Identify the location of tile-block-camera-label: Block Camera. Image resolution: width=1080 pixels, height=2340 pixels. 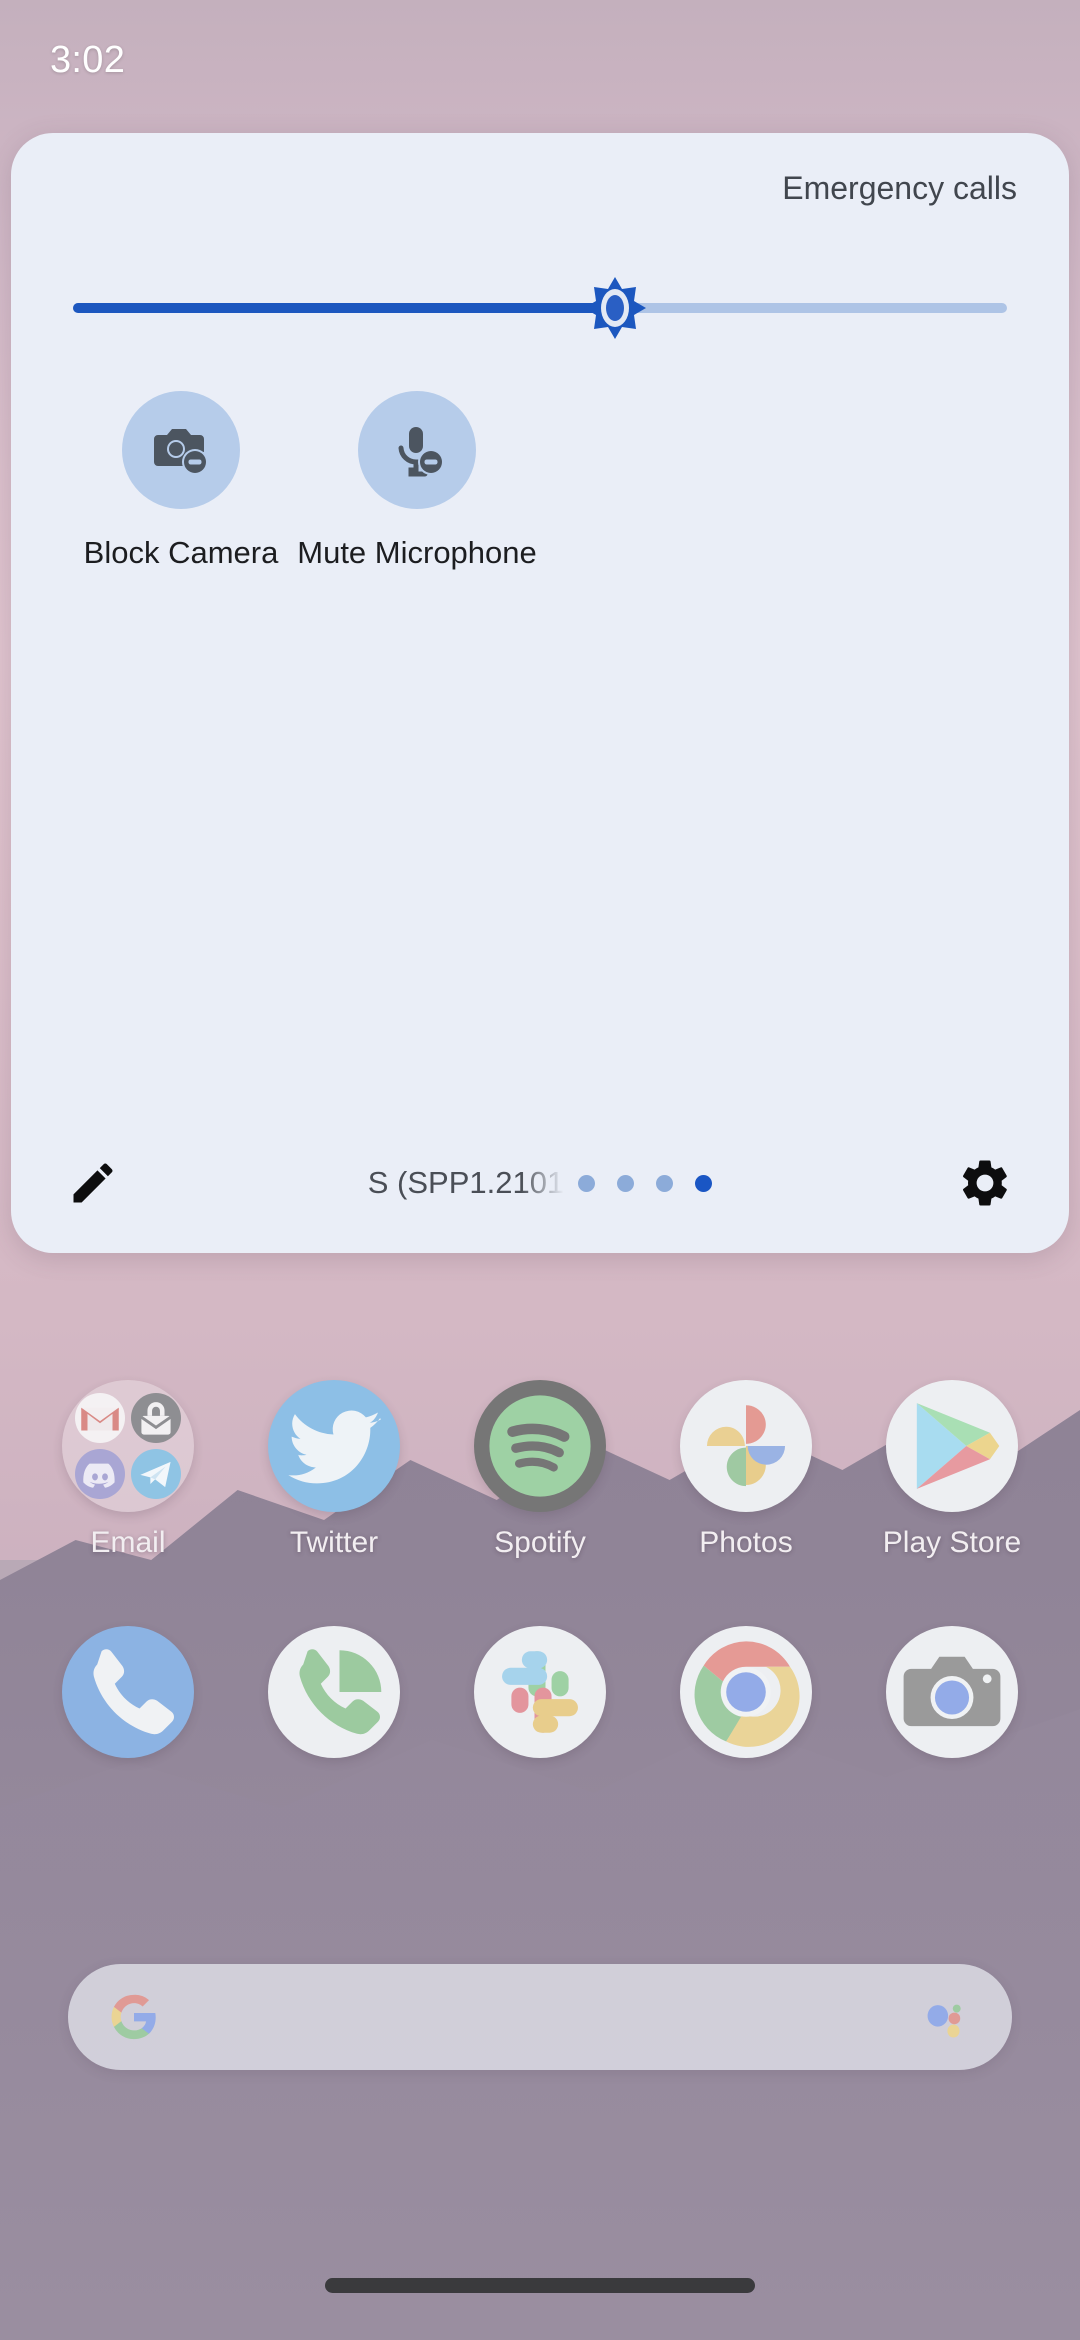
(181, 552).